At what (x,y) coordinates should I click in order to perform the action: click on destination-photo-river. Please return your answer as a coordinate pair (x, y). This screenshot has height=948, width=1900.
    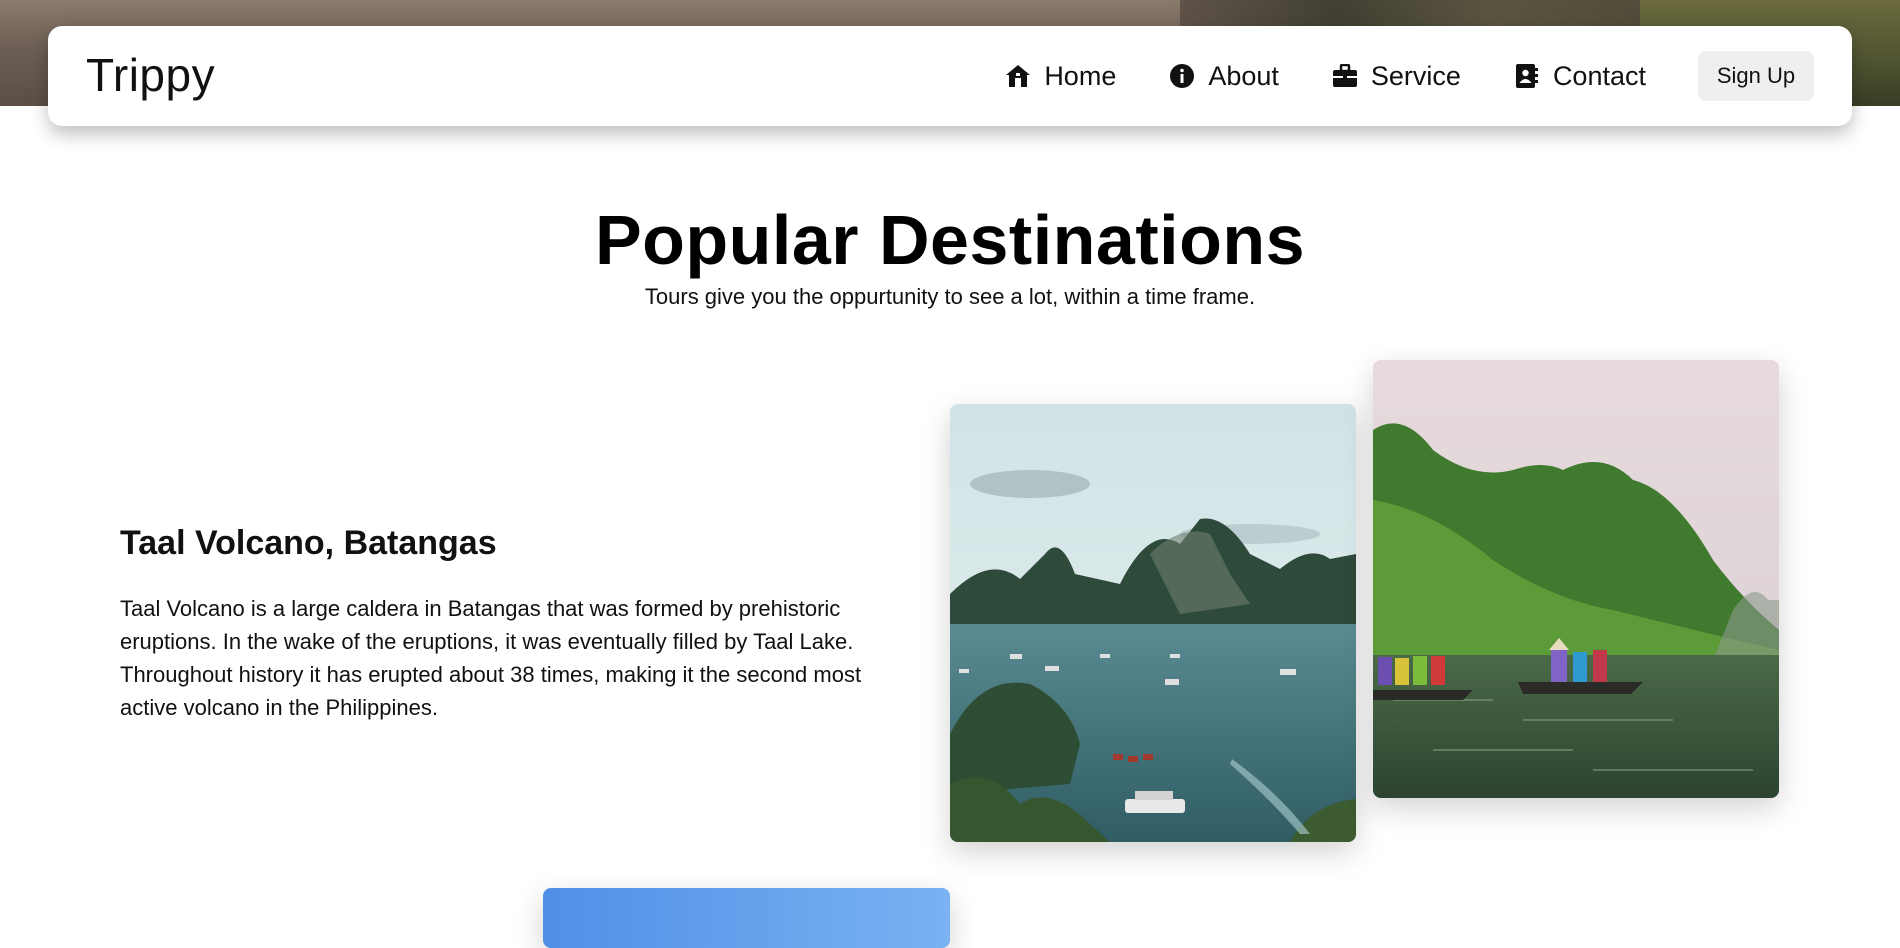
    Looking at the image, I should click on (1576, 579).